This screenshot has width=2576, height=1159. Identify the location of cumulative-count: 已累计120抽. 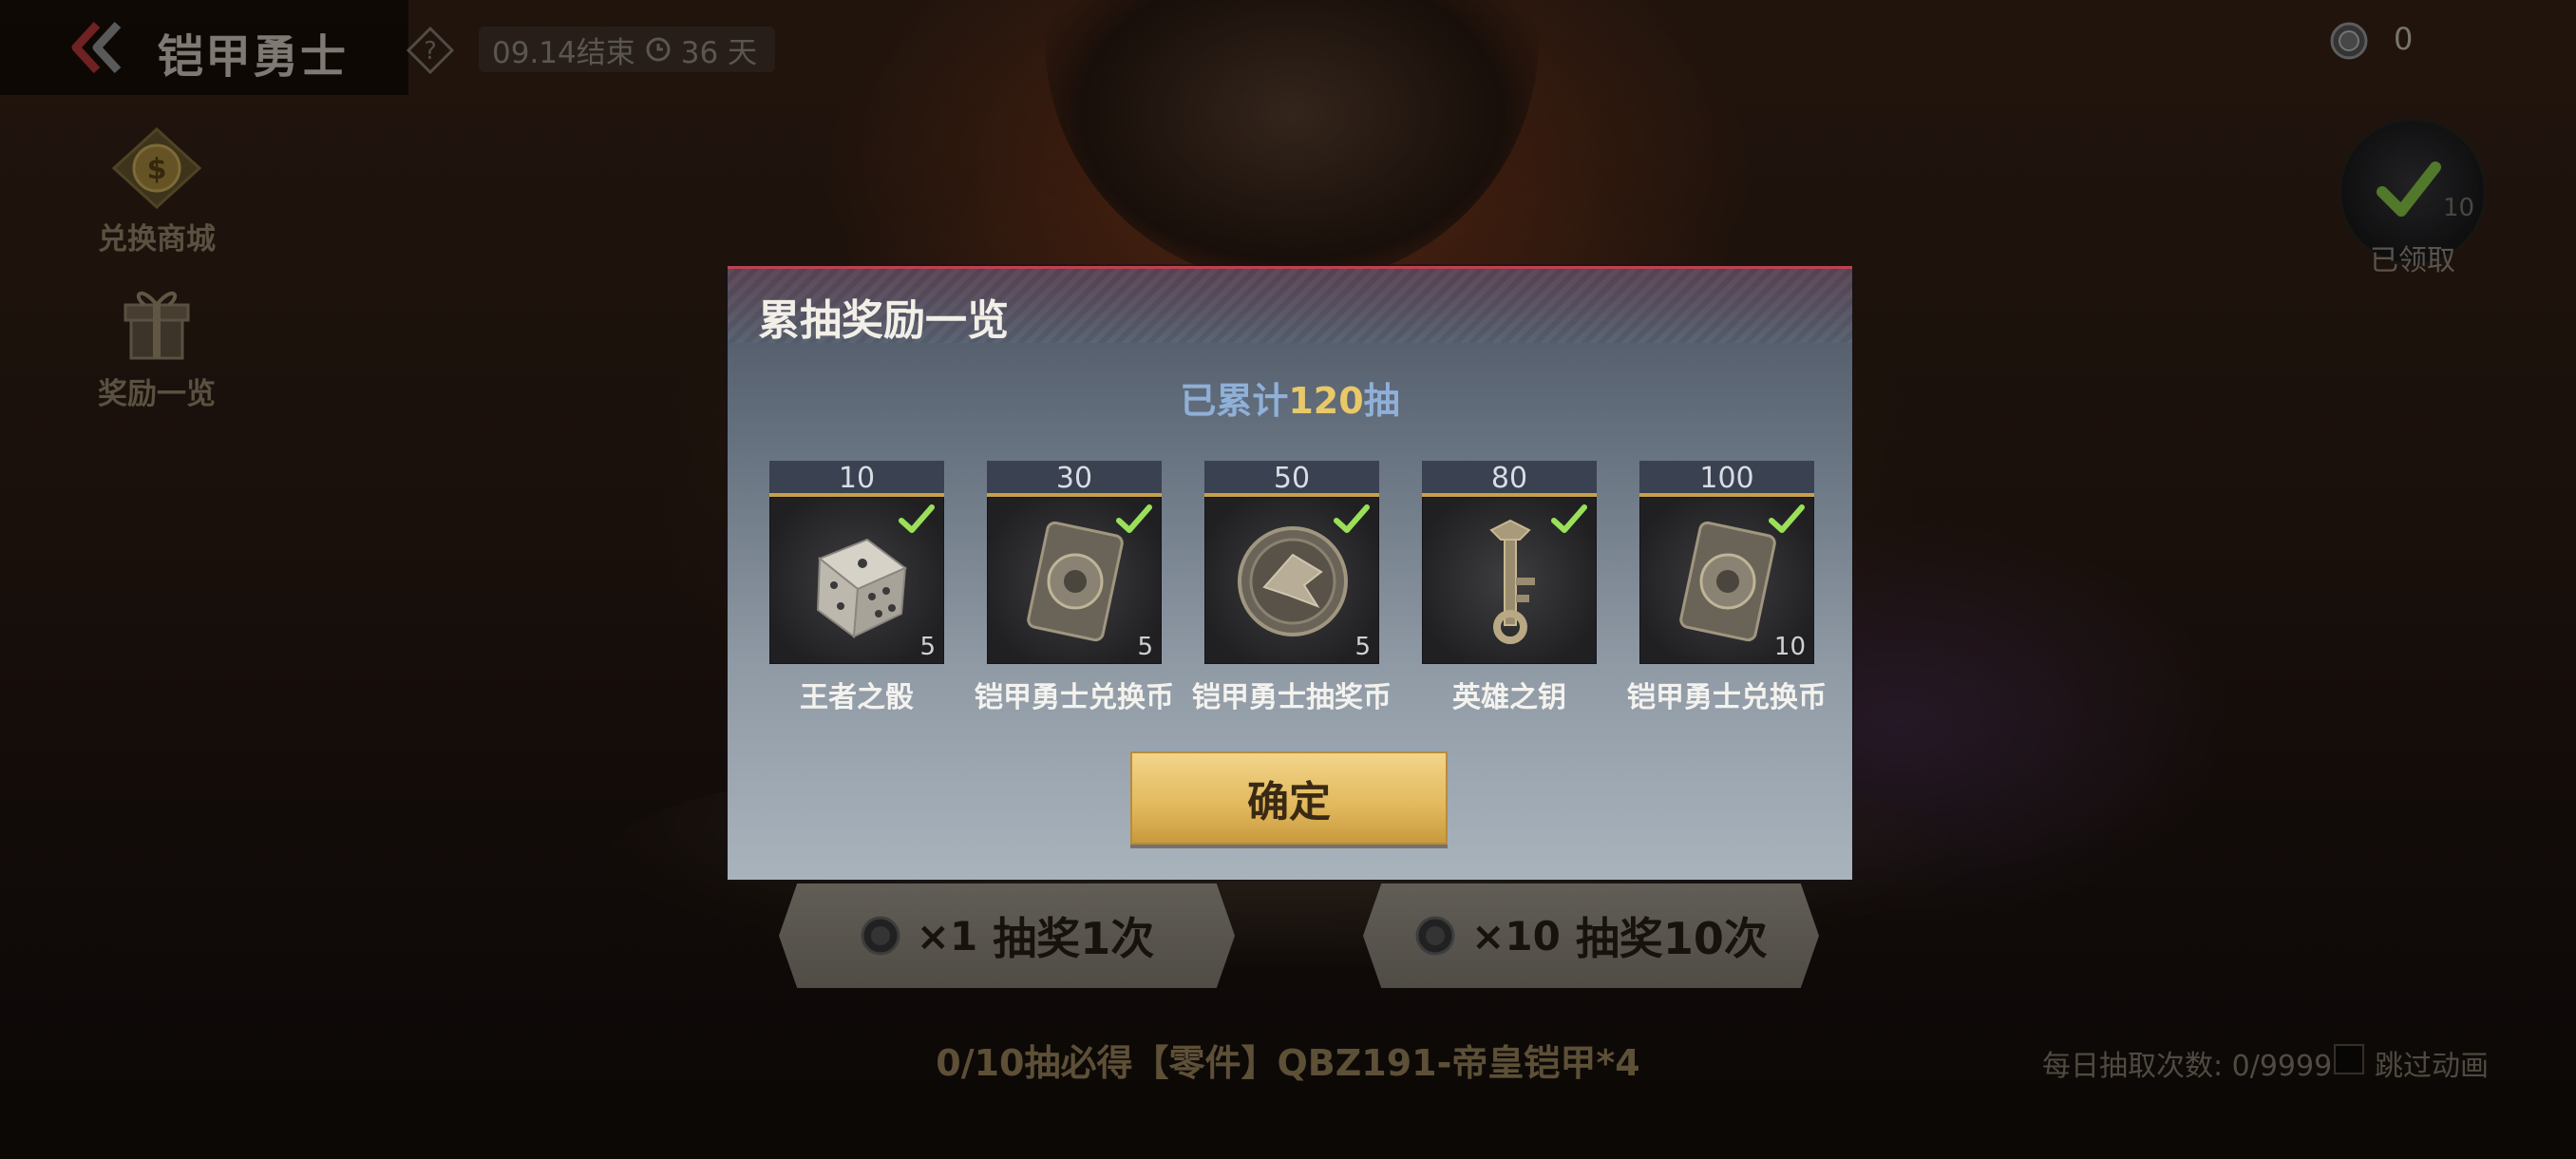
(1290, 397).